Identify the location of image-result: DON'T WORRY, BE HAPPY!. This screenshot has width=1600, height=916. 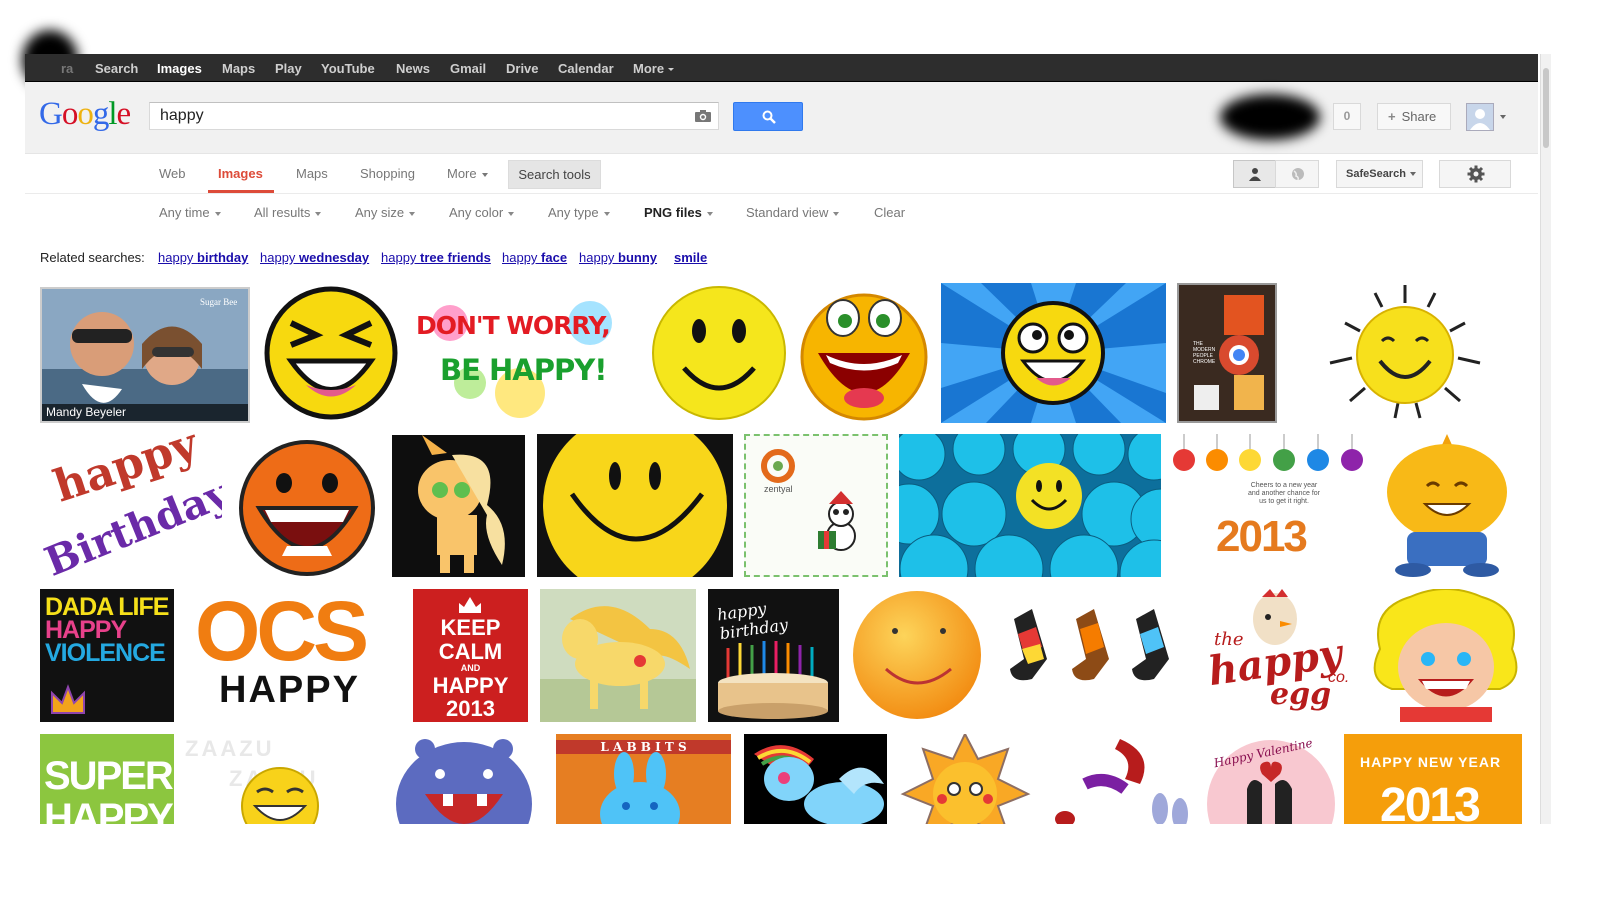
(525, 353).